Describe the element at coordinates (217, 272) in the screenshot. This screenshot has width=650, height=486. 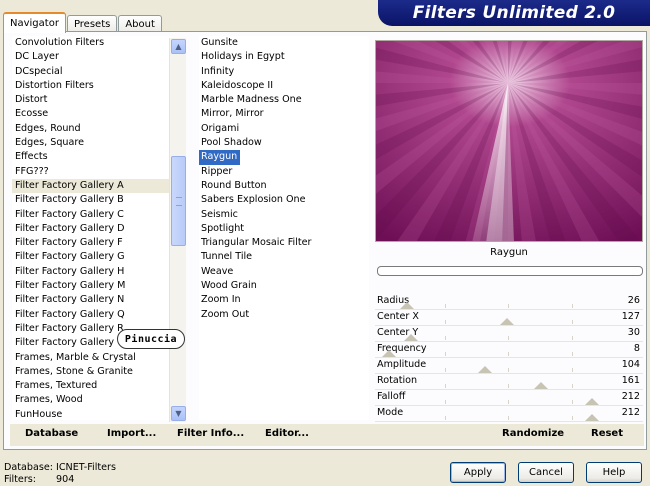
I see `filter-item: Weave` at that location.